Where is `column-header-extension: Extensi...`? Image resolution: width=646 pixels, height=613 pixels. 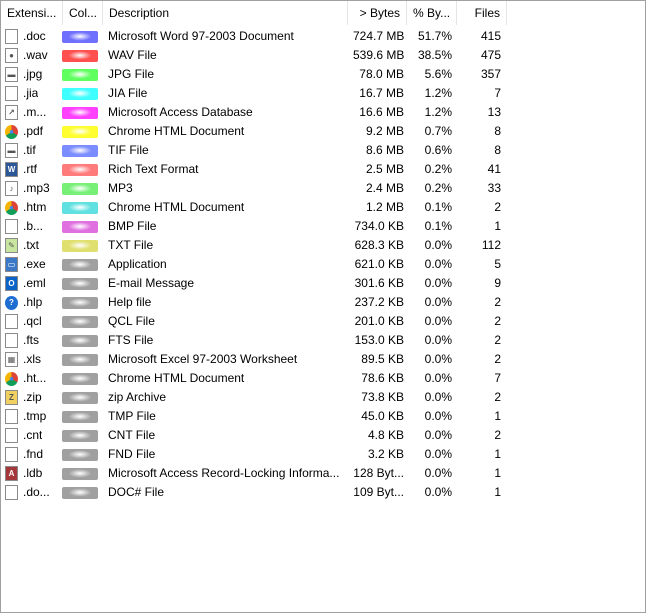 column-header-extension: Extensi... is located at coordinates (32, 13).